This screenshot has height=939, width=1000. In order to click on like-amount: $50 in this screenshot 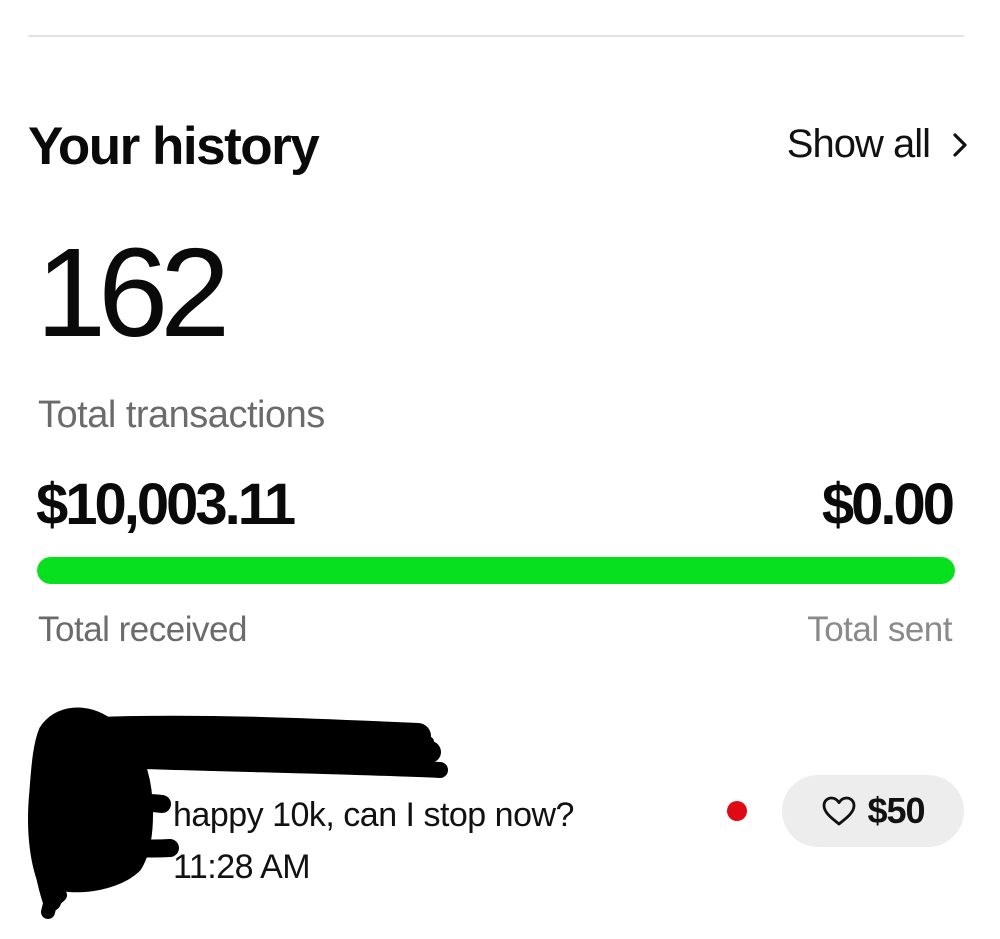, I will do `click(896, 810)`.